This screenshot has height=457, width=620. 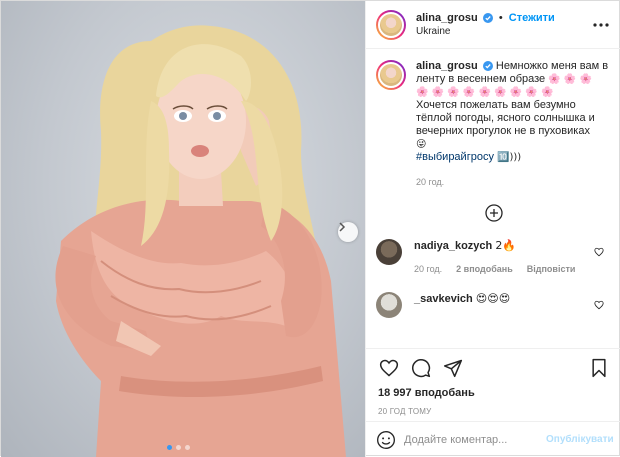 What do you see at coordinates (169, 447) in the screenshot?
I see `carousel-dot-active` at bounding box center [169, 447].